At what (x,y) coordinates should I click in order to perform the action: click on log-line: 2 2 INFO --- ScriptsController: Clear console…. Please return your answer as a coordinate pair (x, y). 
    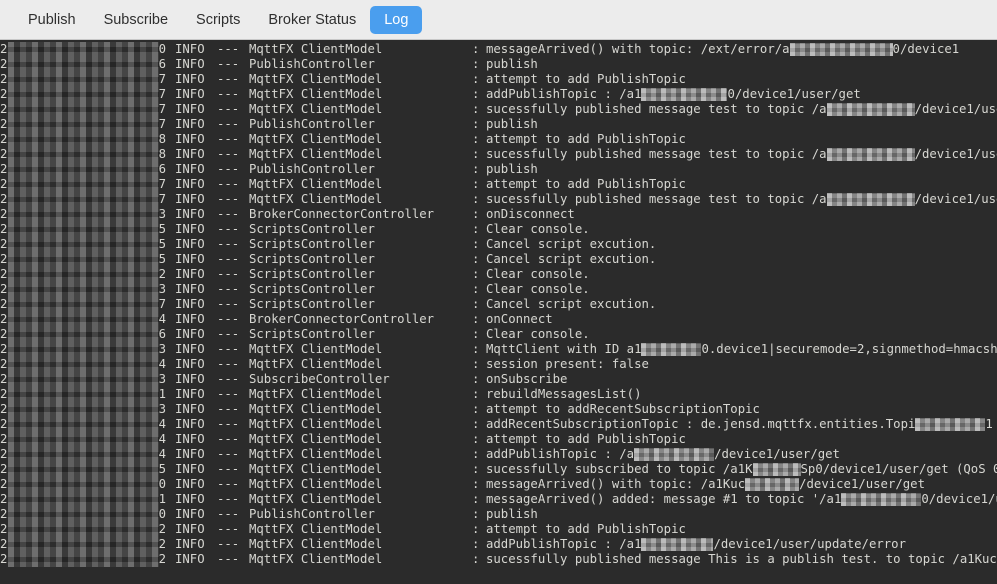
    Looking at the image, I should click on (498, 274).